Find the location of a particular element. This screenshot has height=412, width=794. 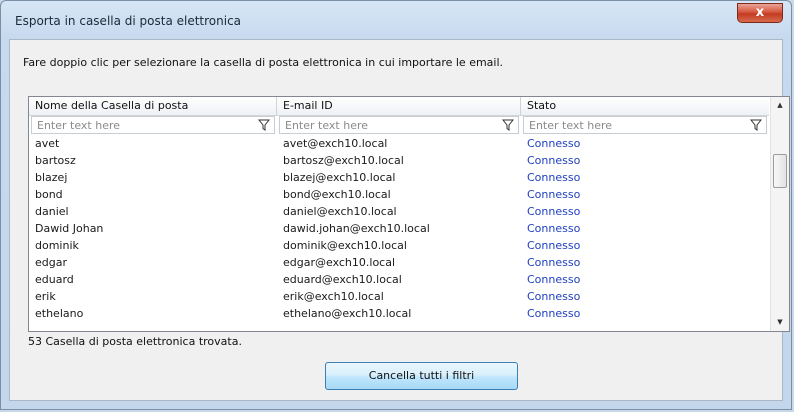

cell-email-id: dawid.johan@exch10.local is located at coordinates (356, 228).